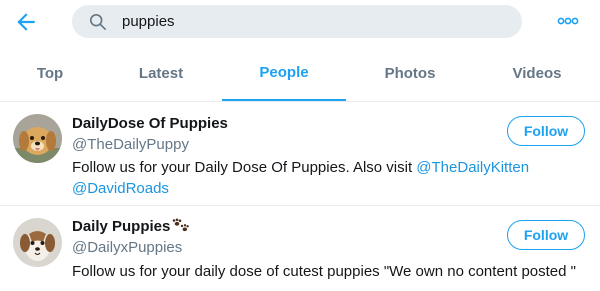  Describe the element at coordinates (537, 73) in the screenshot. I see `tab-videos: Videos` at that location.